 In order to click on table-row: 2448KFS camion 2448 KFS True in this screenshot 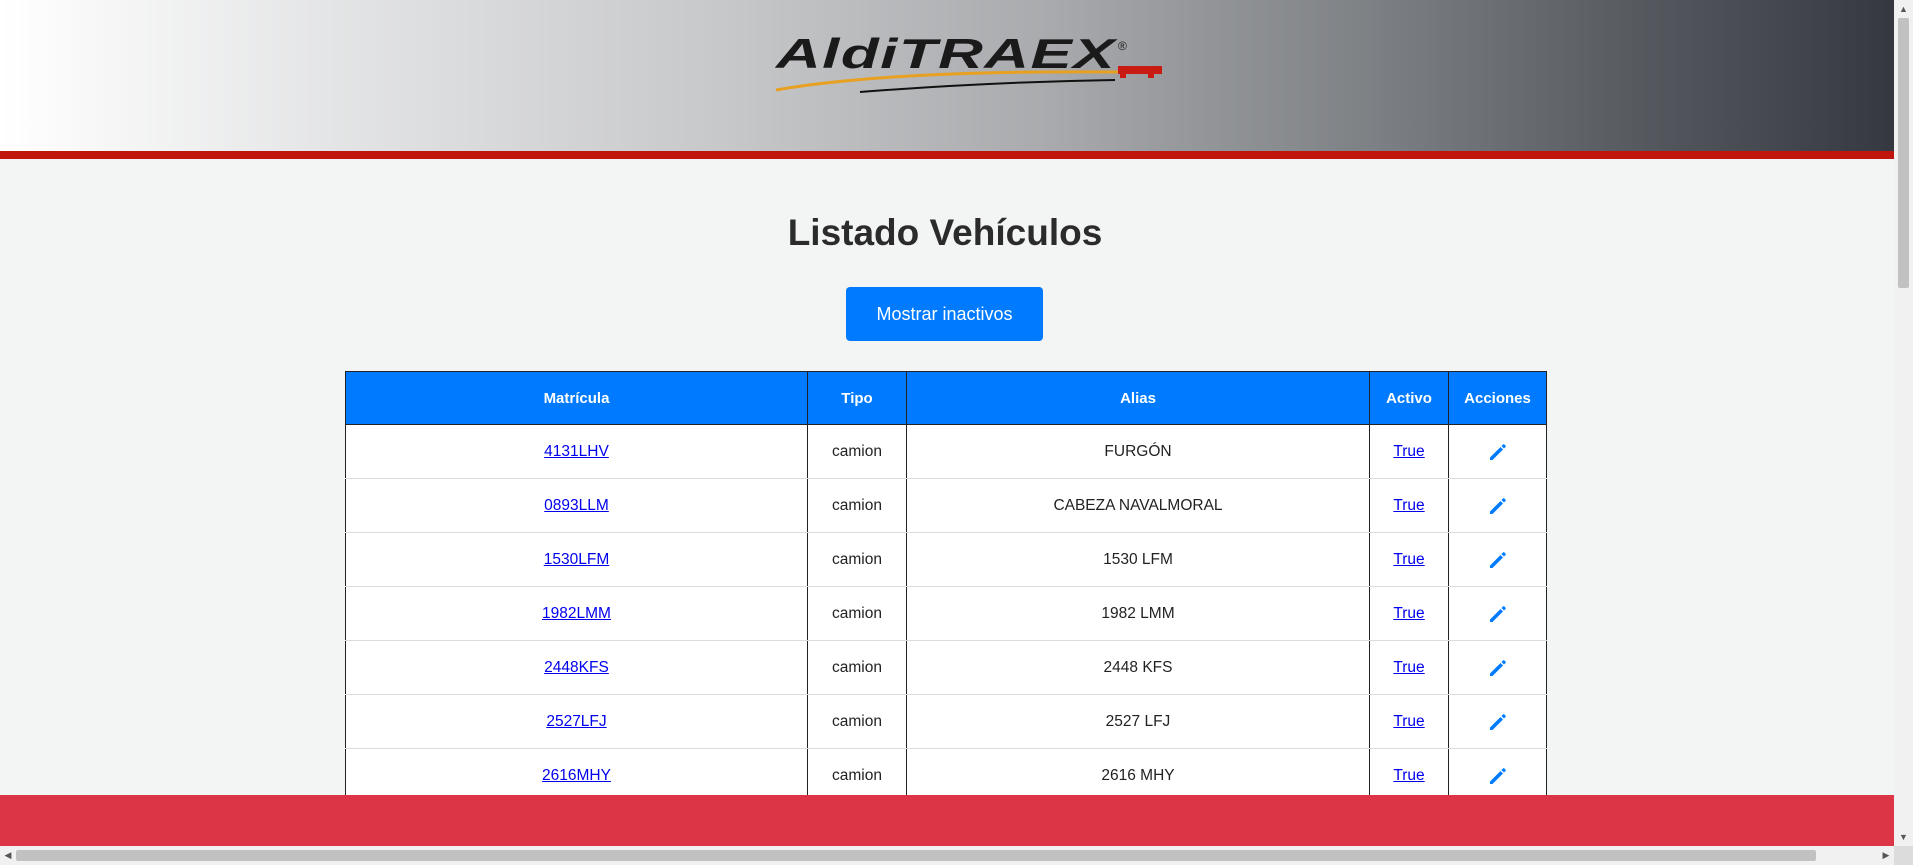, I will do `click(946, 667)`.